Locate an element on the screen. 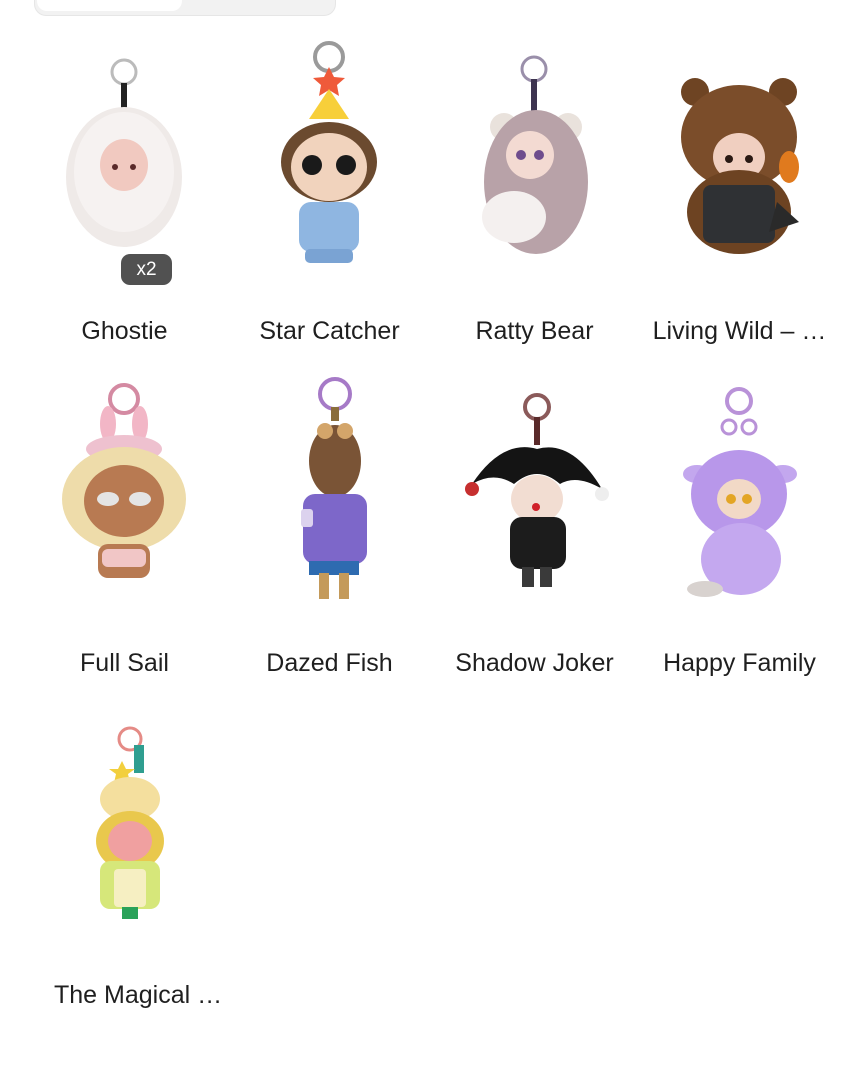 The image size is (864, 1080). ratty-bear-figure-icon is located at coordinates (534, 142).